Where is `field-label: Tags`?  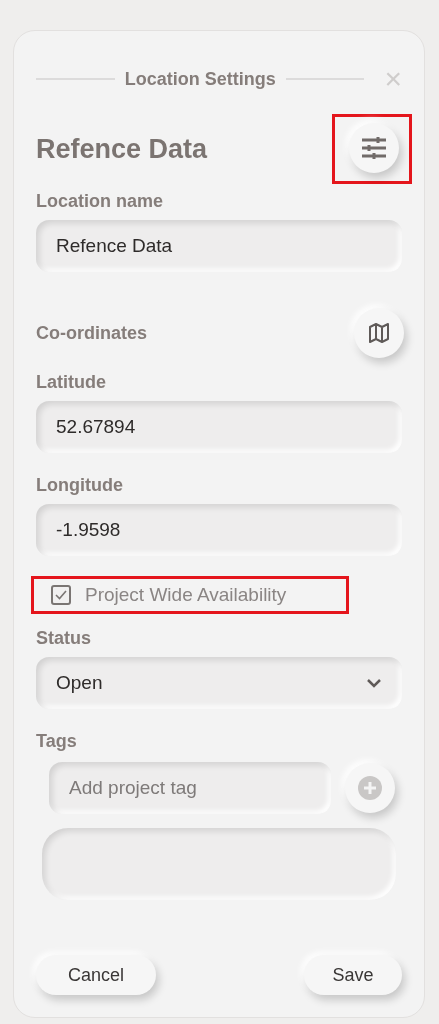 field-label: Tags is located at coordinates (57, 741).